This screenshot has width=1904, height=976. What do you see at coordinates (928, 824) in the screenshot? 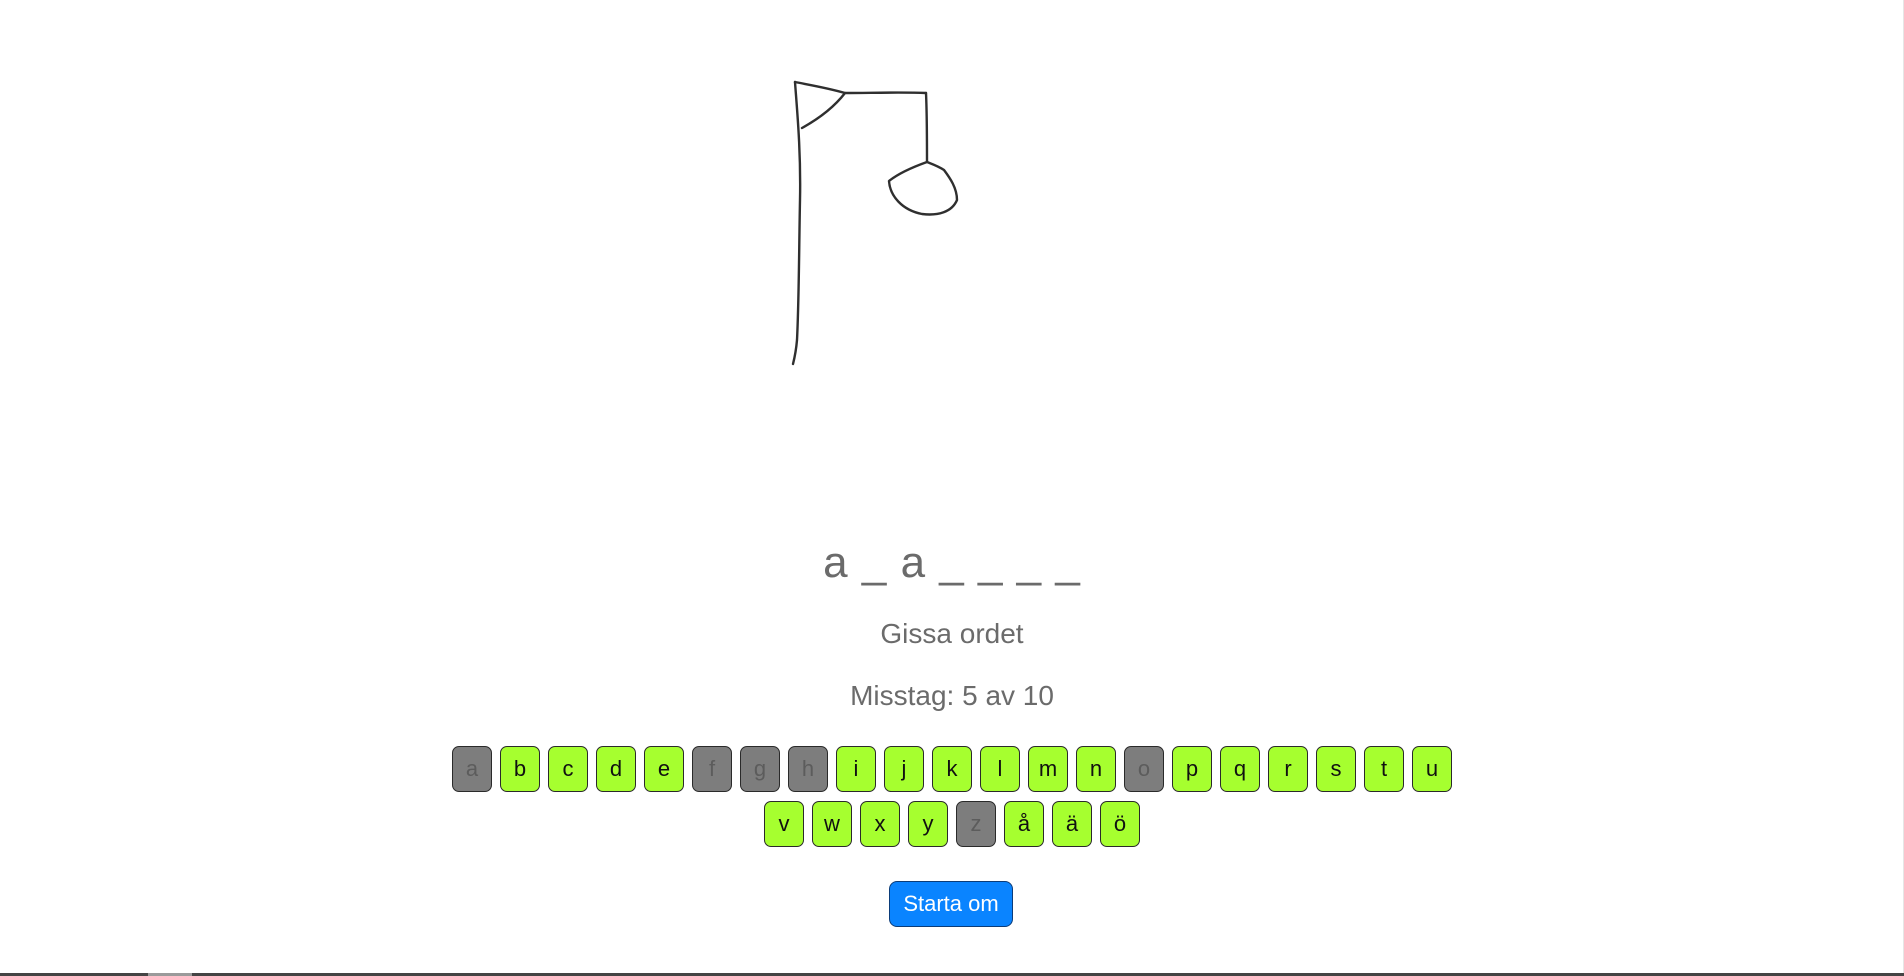
I see `letter-key-y: y` at bounding box center [928, 824].